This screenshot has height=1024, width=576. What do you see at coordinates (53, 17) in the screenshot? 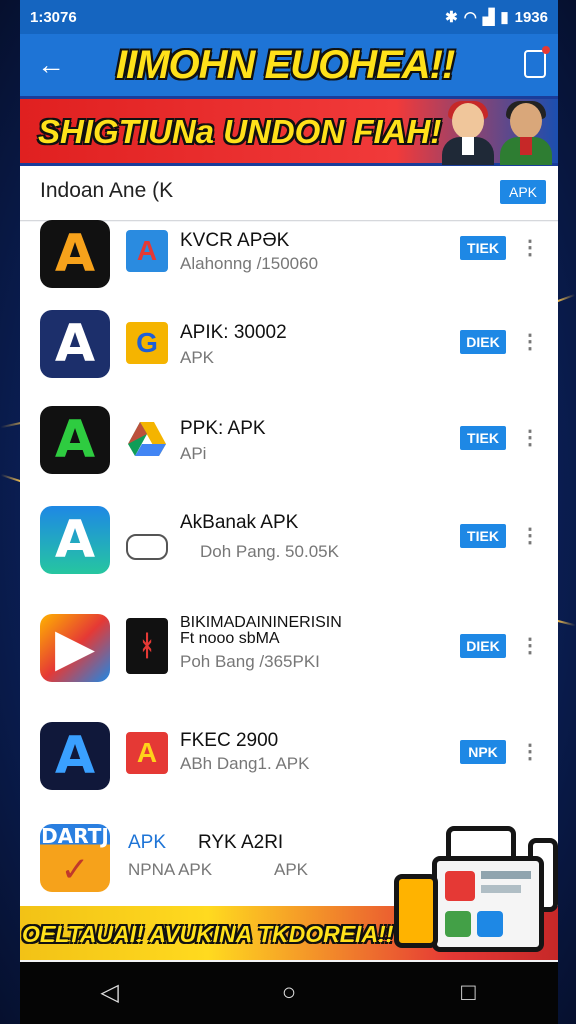
I see `status-time: 1:3076` at bounding box center [53, 17].